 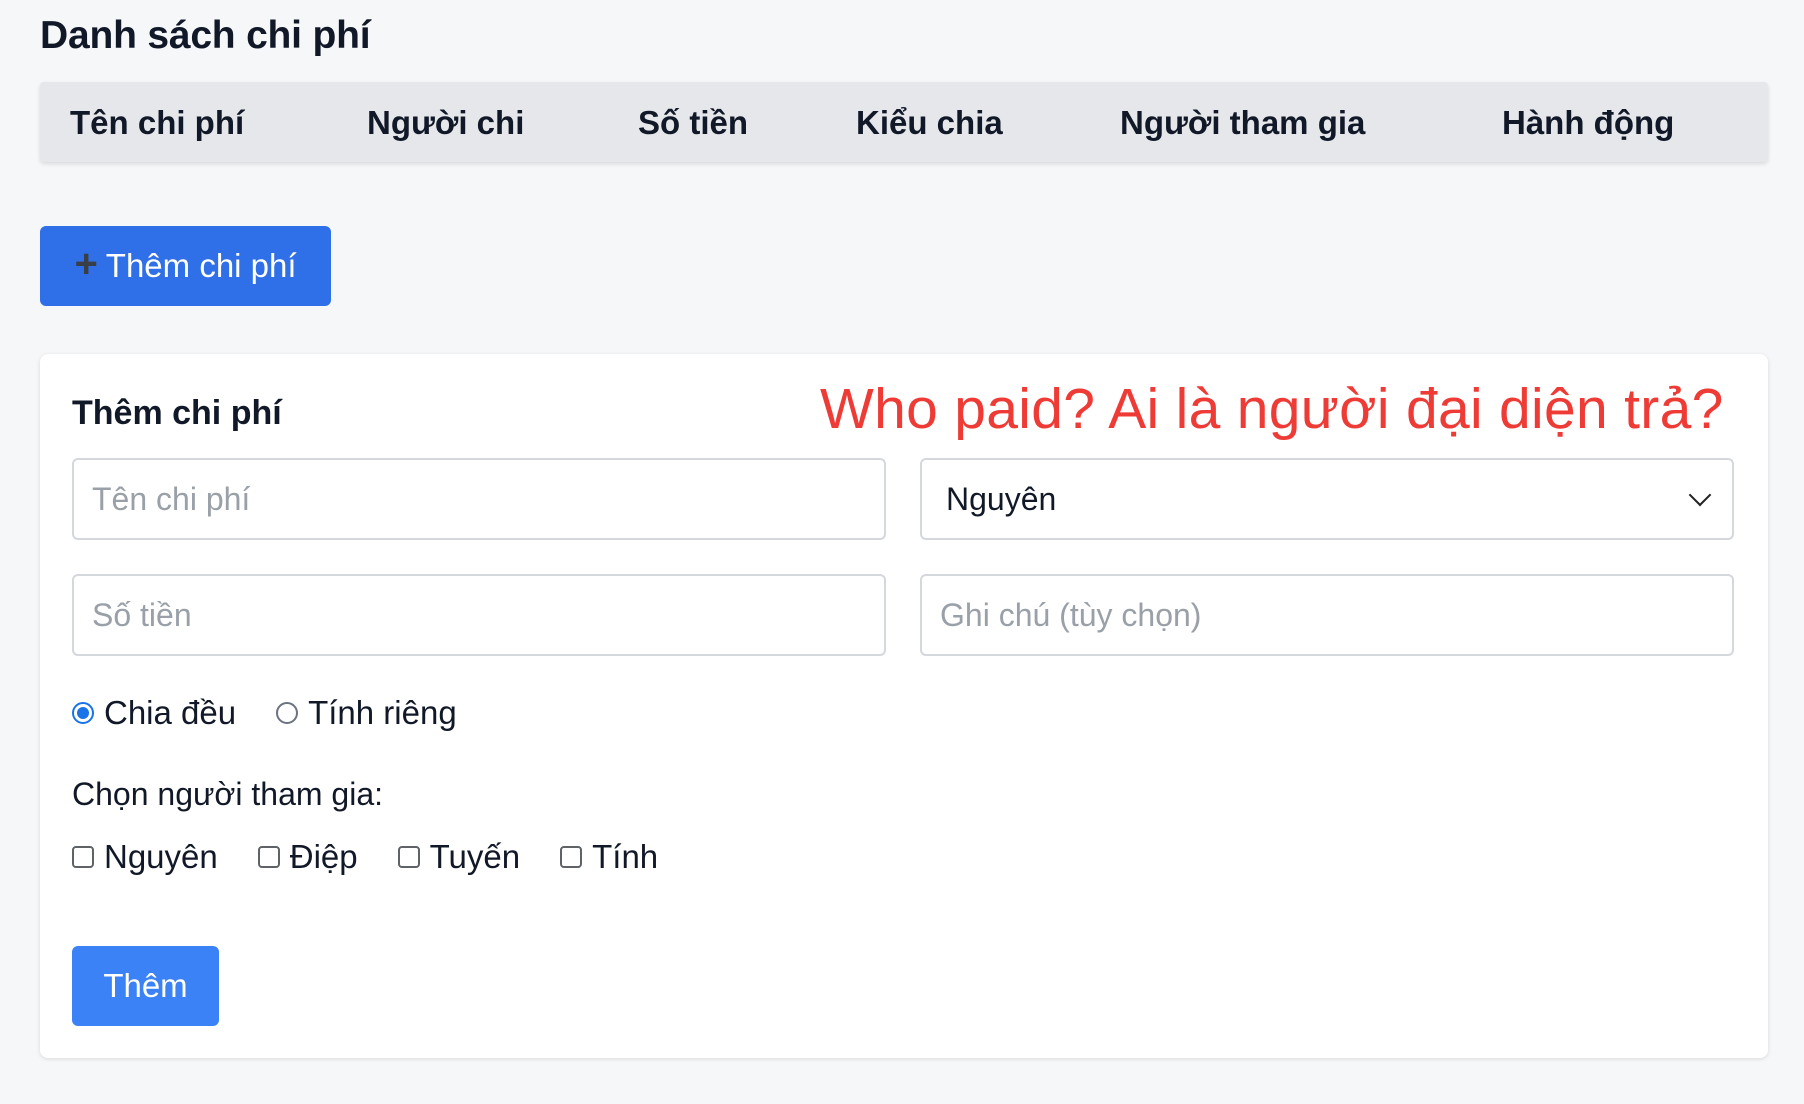 What do you see at coordinates (83, 713) in the screenshot?
I see `split-equal-radio` at bounding box center [83, 713].